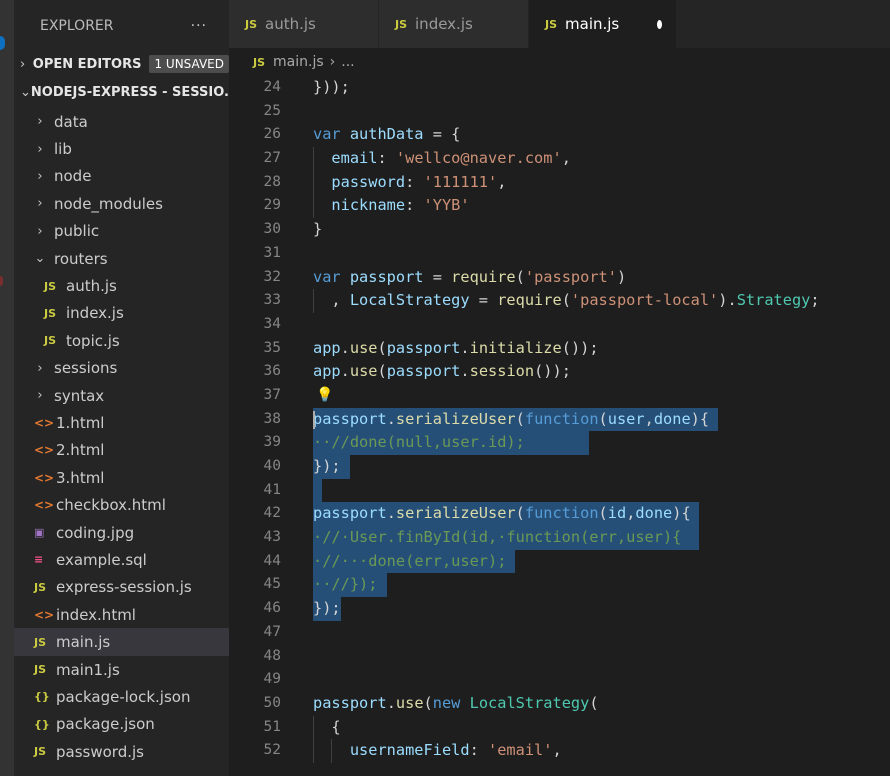  I want to click on code-token: ;, so click(815, 300).